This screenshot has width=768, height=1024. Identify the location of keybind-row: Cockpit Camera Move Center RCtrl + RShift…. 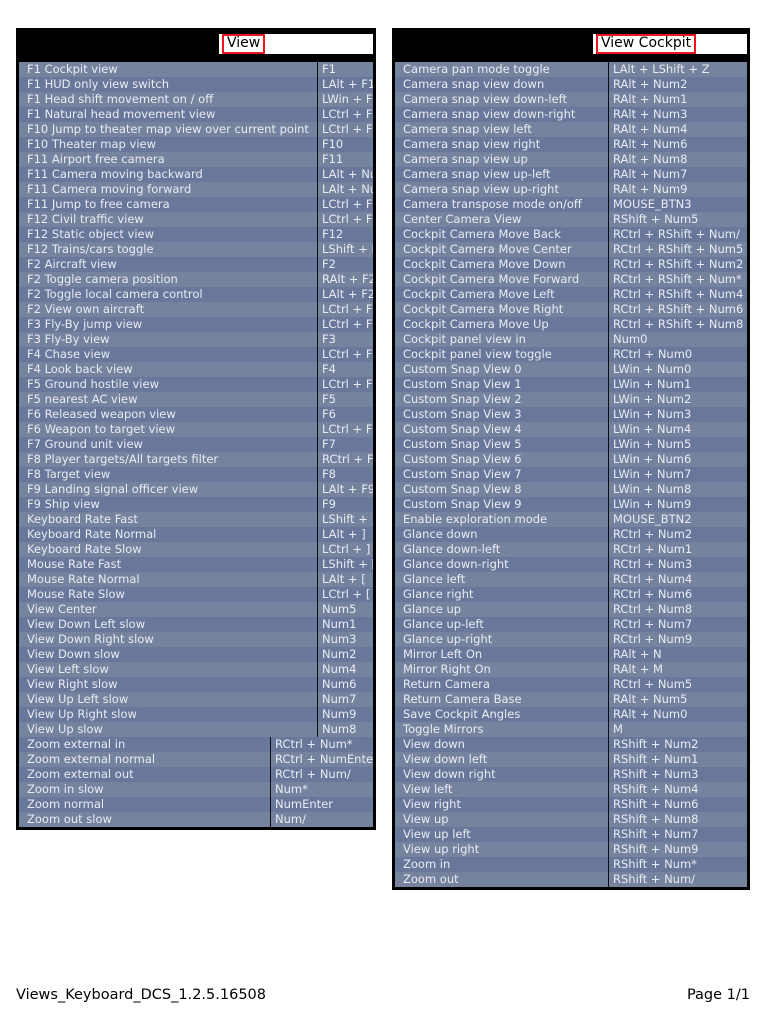
(571, 249).